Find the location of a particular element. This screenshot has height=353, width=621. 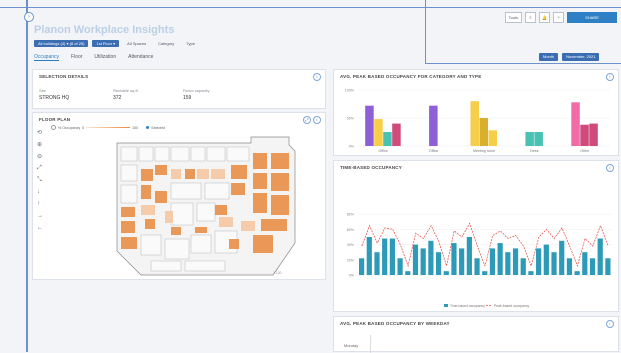

date-range-select: November, 2021 is located at coordinates (581, 57).